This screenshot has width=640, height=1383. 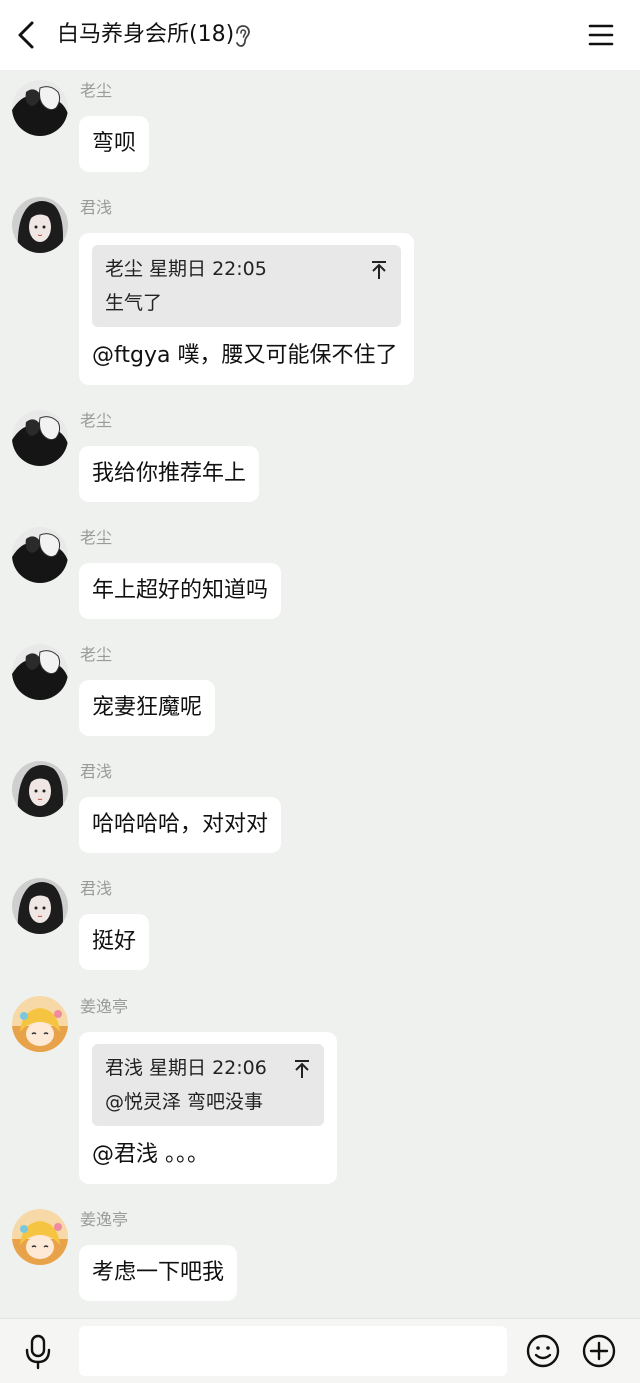 I want to click on message-bubble: 哈哈哈哈，对对对, so click(x=180, y=825).